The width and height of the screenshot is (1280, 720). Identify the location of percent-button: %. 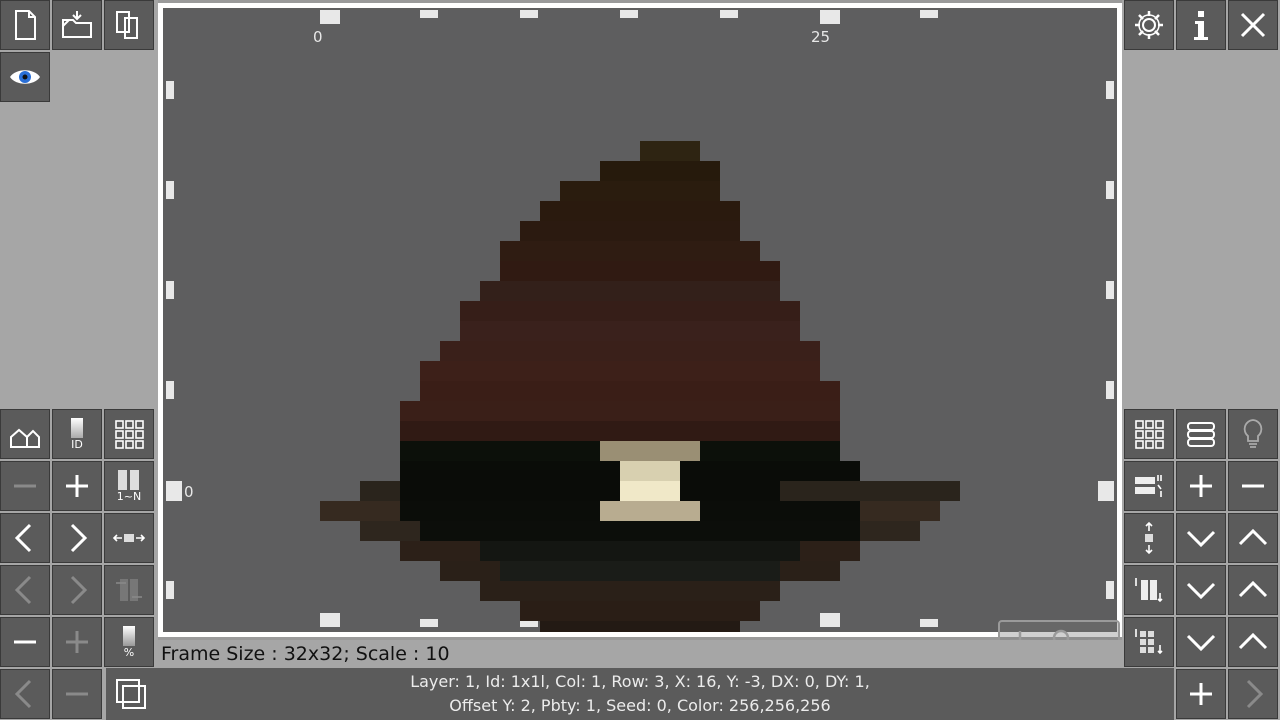
(129, 642).